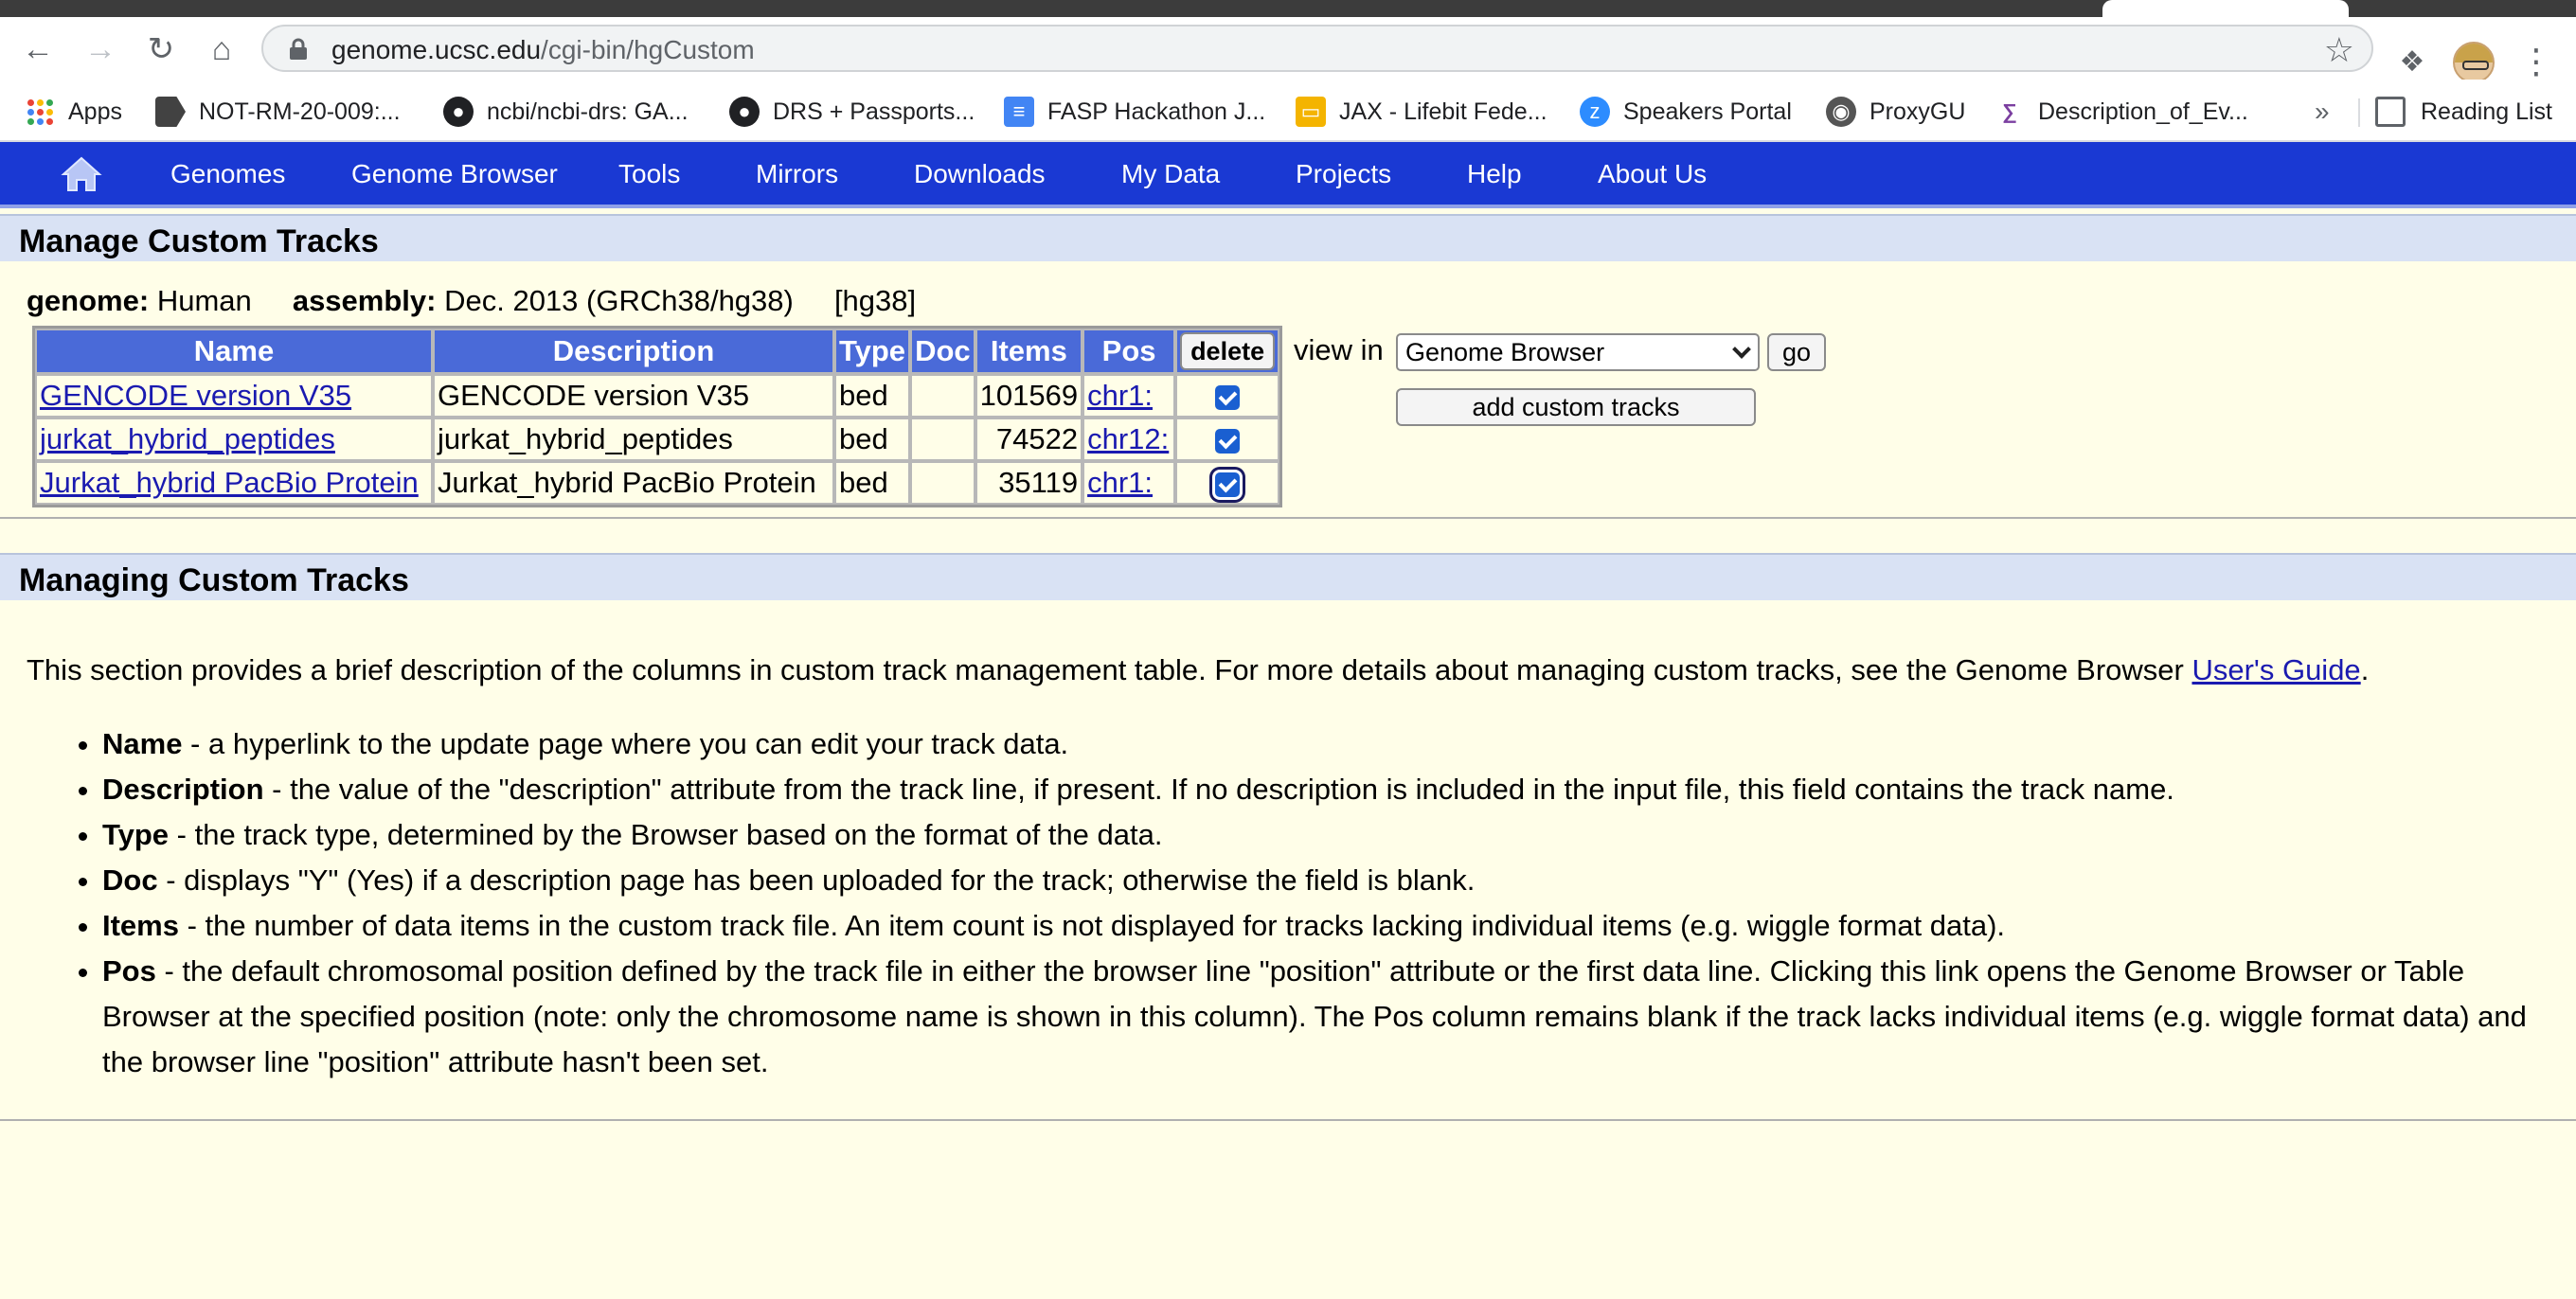 The height and width of the screenshot is (1299, 2576). Describe the element at coordinates (2536, 61) in the screenshot. I see `browser-menu-icon: ⋮` at that location.